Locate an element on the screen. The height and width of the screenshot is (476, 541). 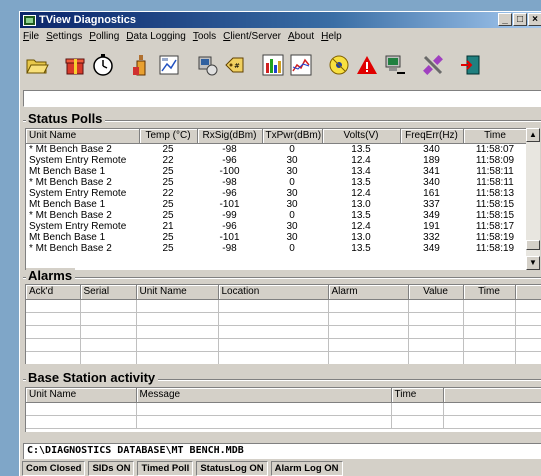
col-time: Time is located at coordinates (494, 136).